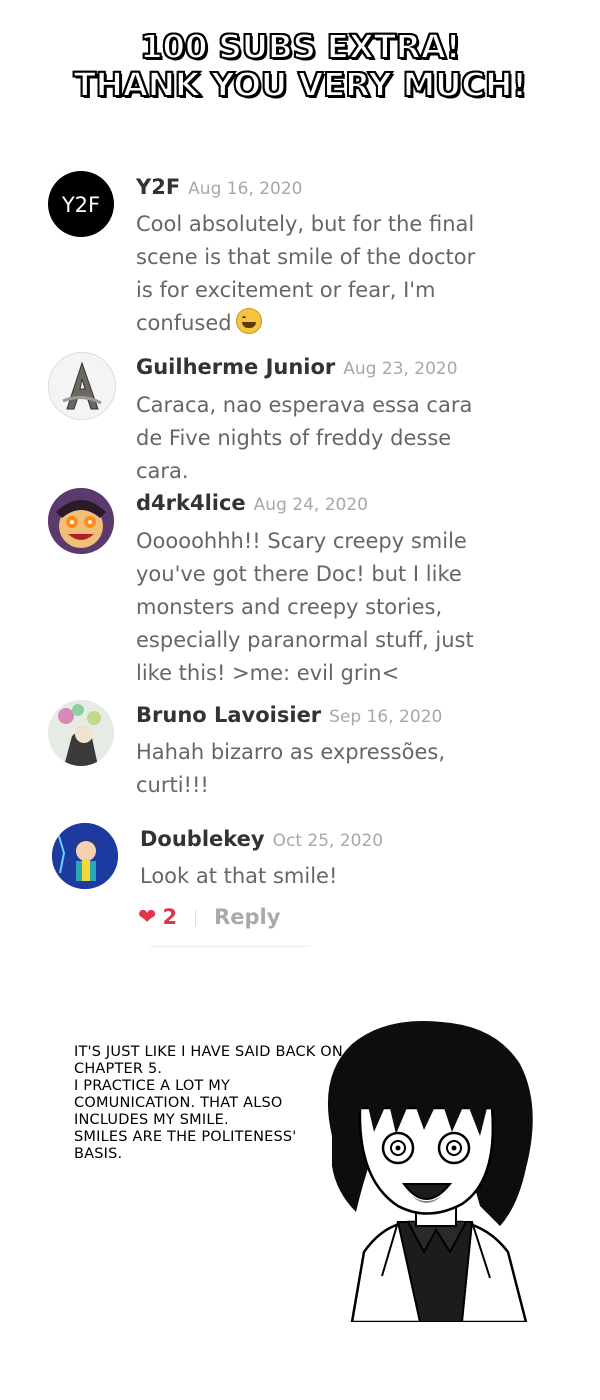 The height and width of the screenshot is (1400, 600). I want to click on comment-author: Doublekey, so click(202, 839).